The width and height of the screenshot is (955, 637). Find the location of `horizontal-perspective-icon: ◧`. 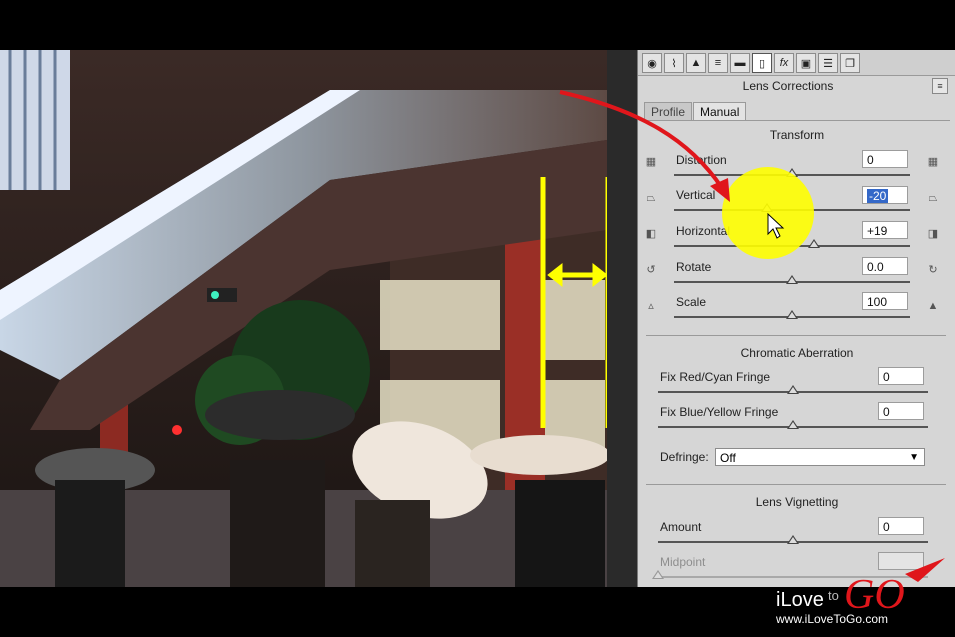

horizontal-perspective-icon: ◧ is located at coordinates (651, 234).